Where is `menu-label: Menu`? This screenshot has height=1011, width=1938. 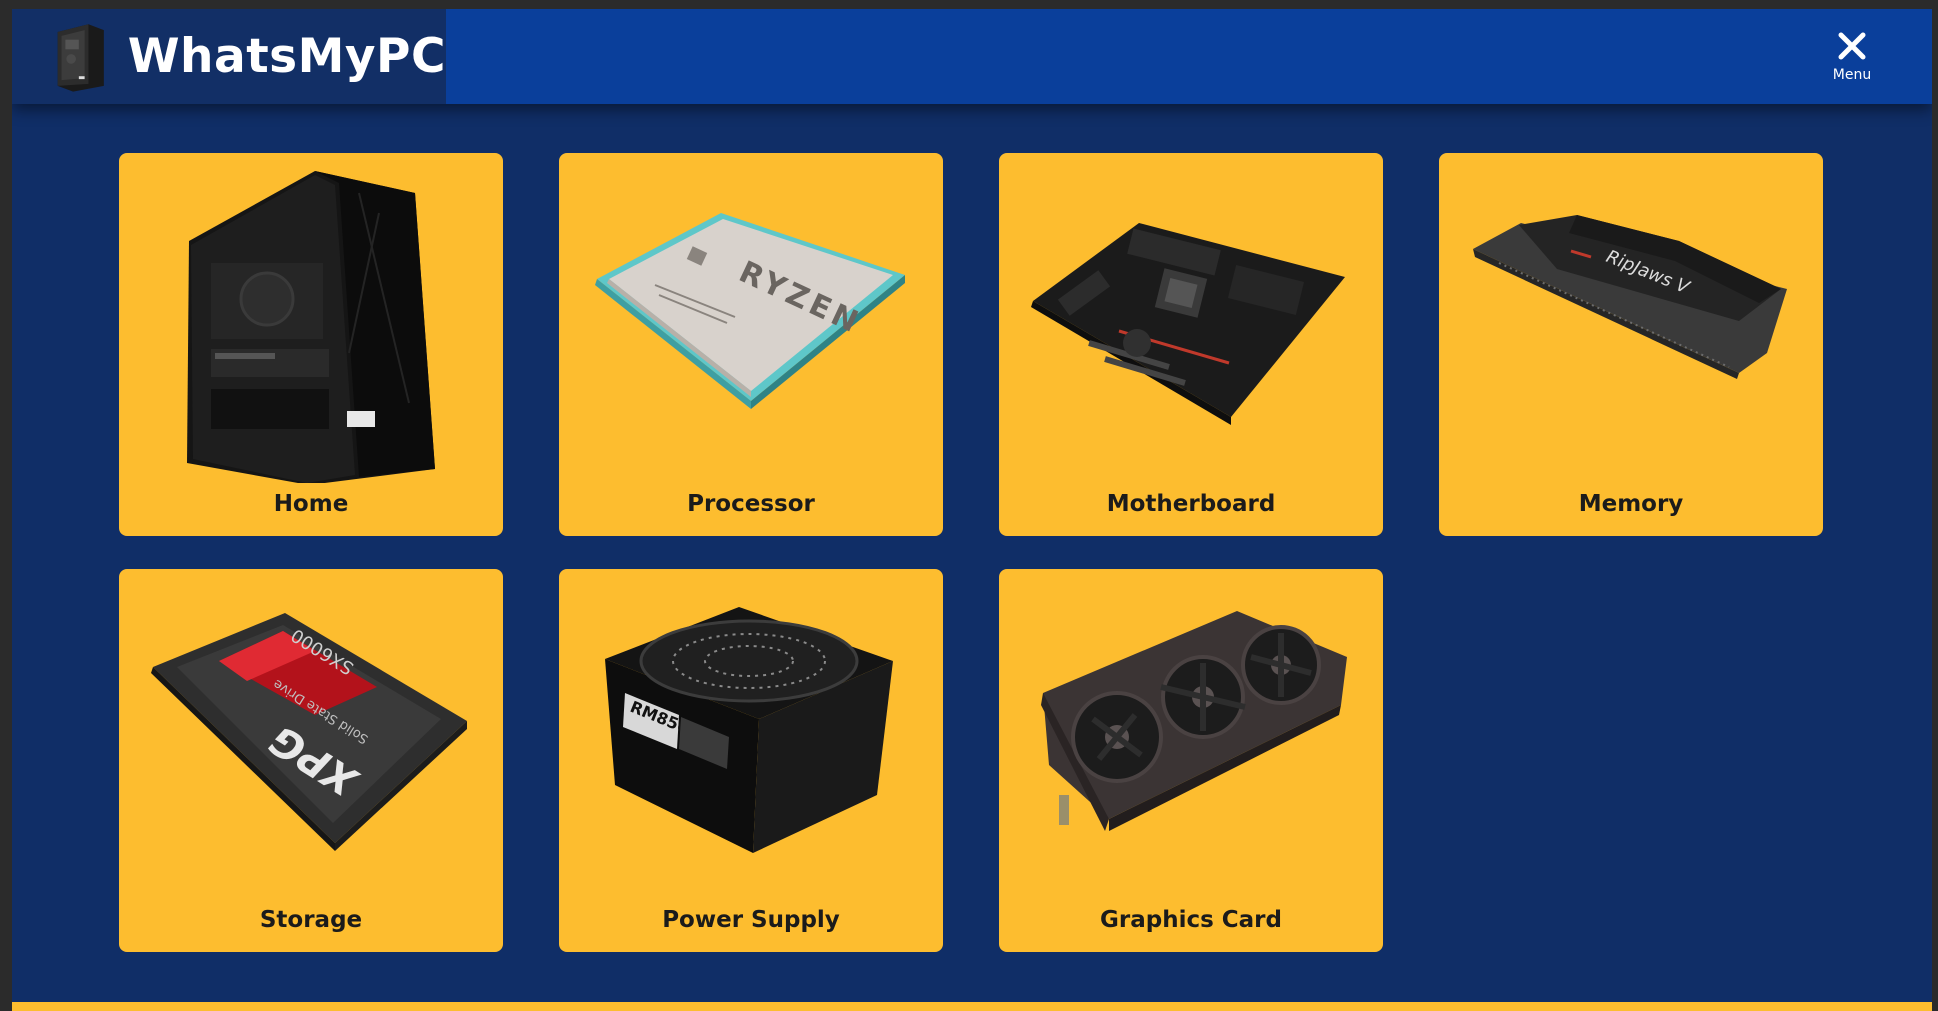 menu-label: Menu is located at coordinates (1852, 75).